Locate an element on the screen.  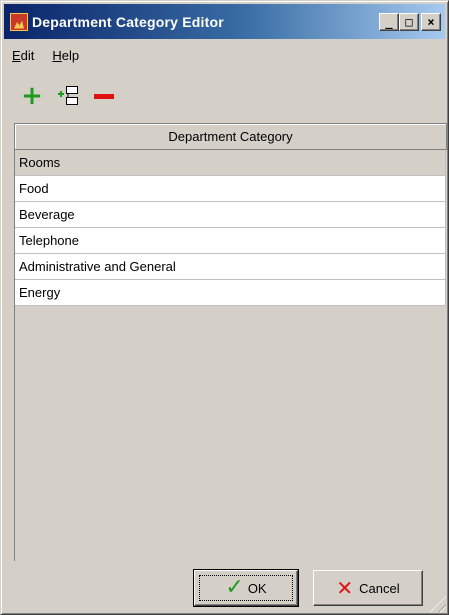
menu-edit-label: dit is located at coordinates (27, 55).